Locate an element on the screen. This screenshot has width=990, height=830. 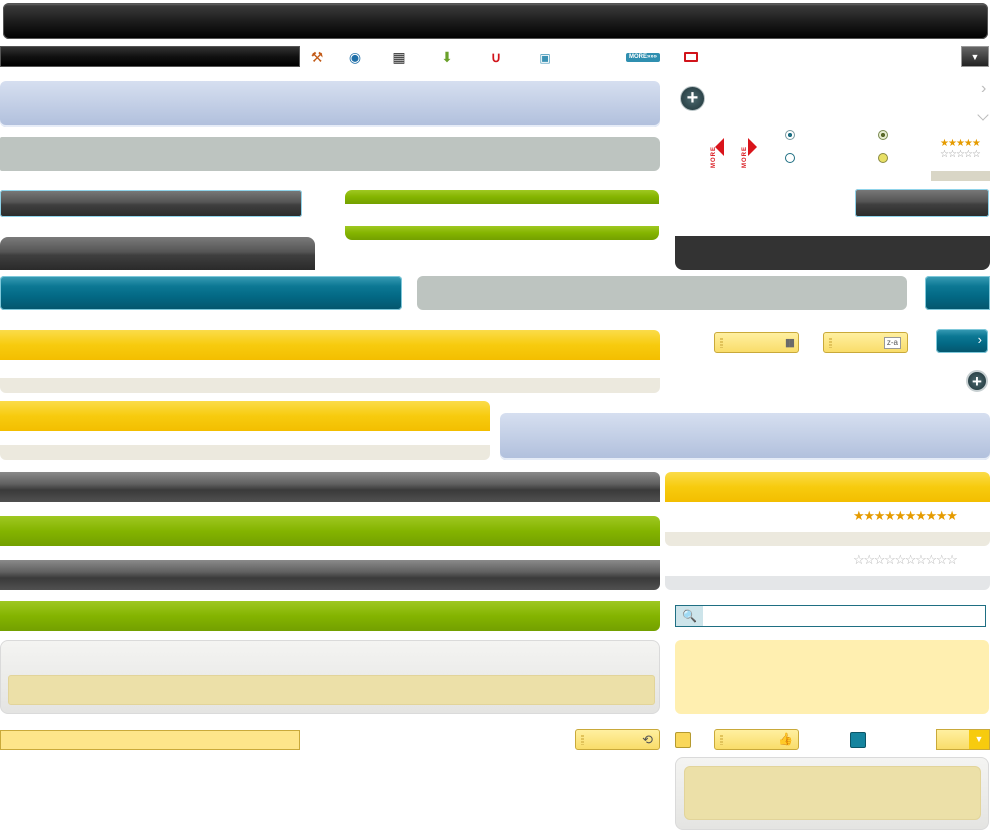
chart-button: ▮▮ is located at coordinates (756, 342).